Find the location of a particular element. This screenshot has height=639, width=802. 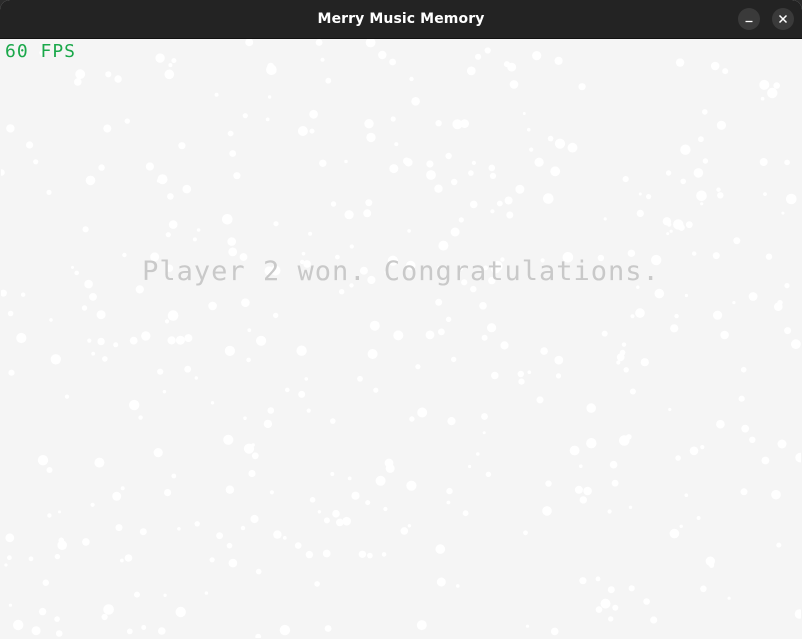

close-icon is located at coordinates (783, 19).